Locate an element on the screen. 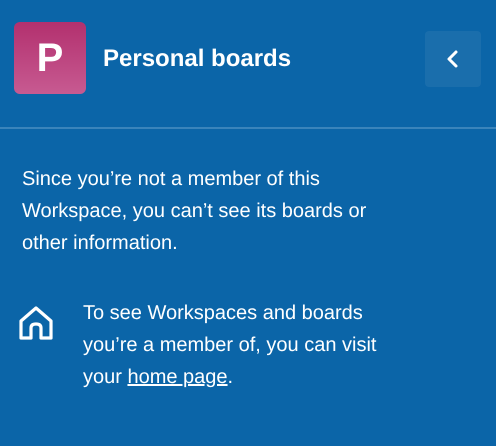 The width and height of the screenshot is (496, 446). home-page-hint: To see Workspaces and boards you’re a member of, you can visit your home page. is located at coordinates (230, 345).